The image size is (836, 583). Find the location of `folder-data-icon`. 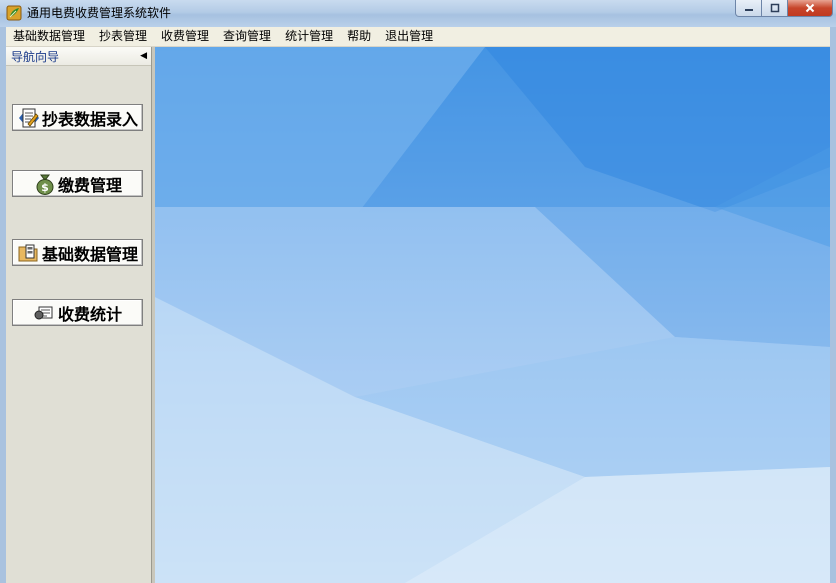

folder-data-icon is located at coordinates (28, 252).